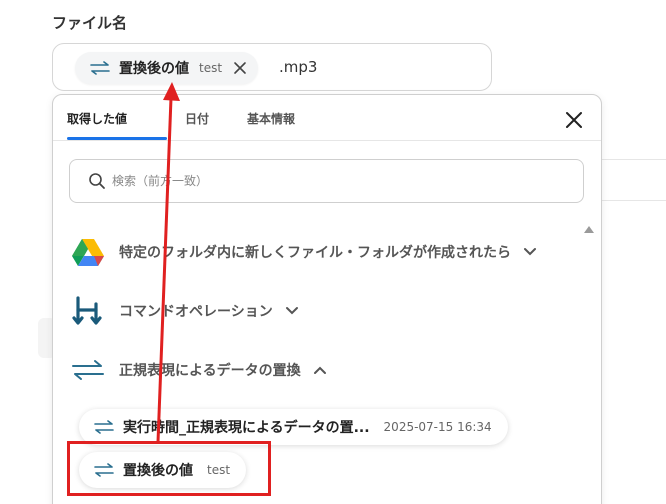 The height and width of the screenshot is (504, 666). I want to click on tab-basic-info: 基本情報, so click(271, 118).